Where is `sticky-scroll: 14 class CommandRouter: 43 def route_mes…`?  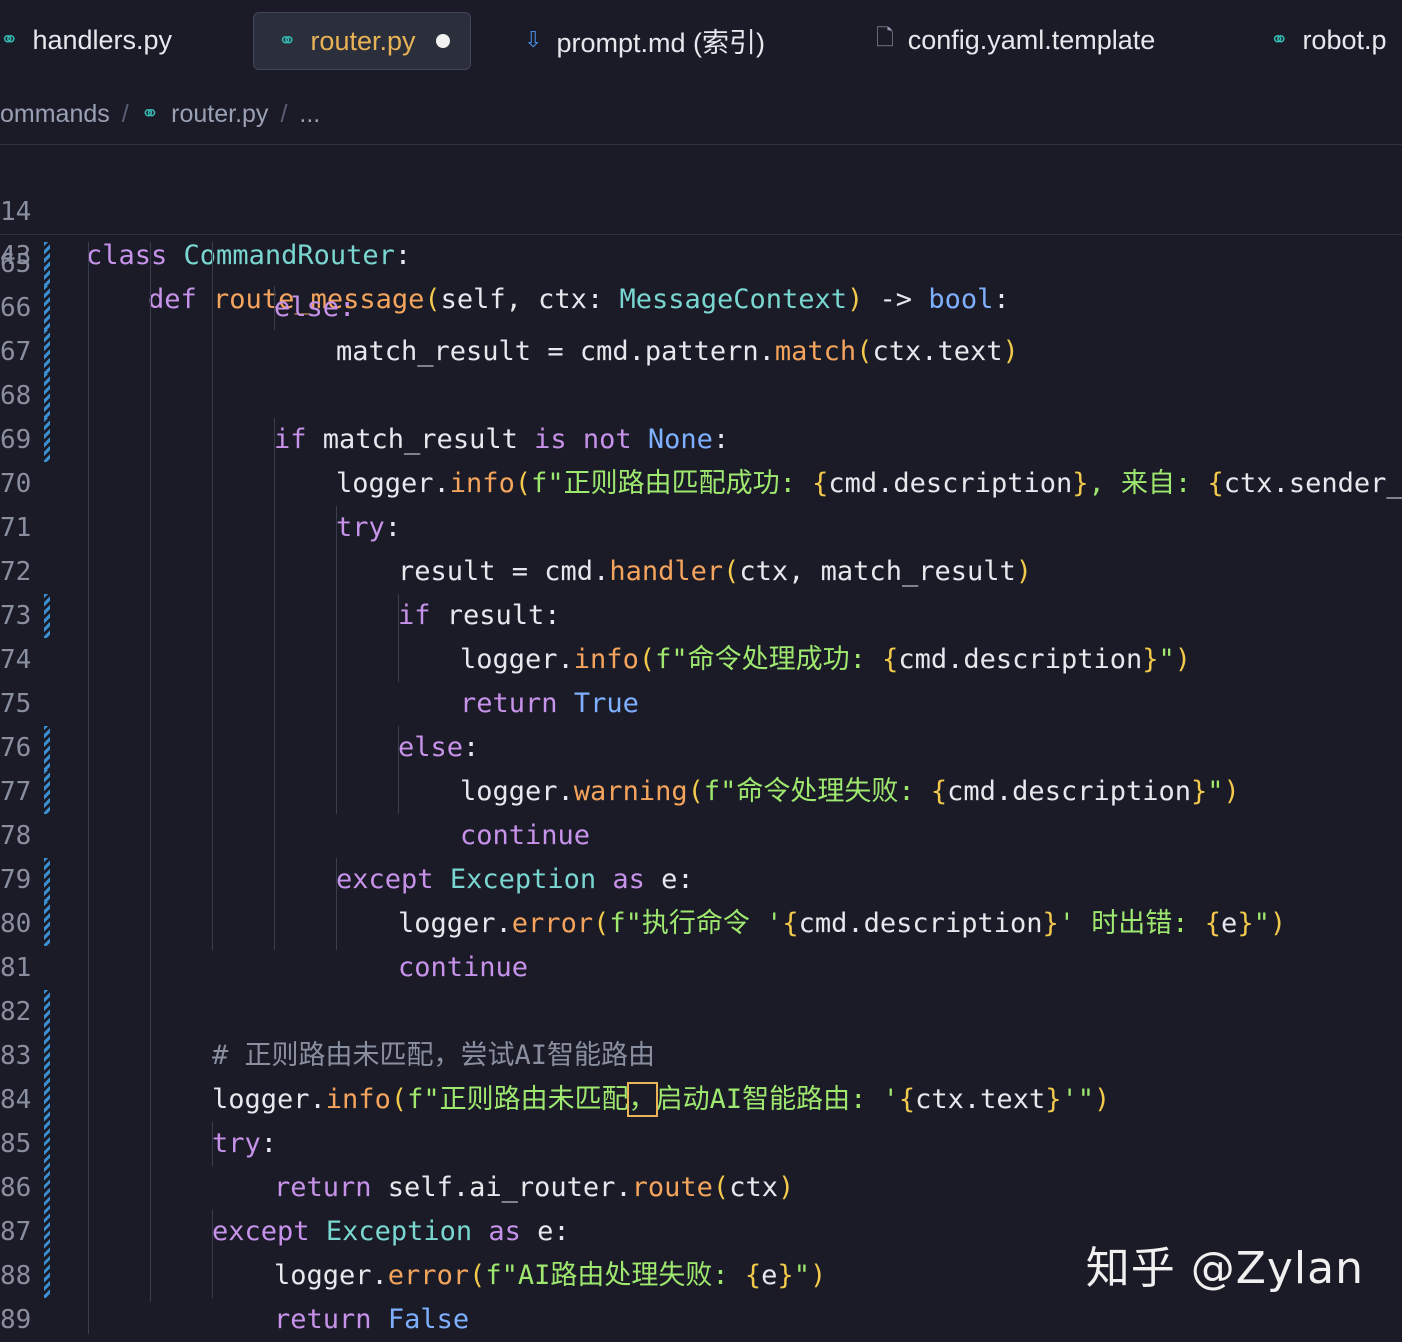 sticky-scroll: 14 class CommandRouter: 43 def route_mes… is located at coordinates (701, 230).